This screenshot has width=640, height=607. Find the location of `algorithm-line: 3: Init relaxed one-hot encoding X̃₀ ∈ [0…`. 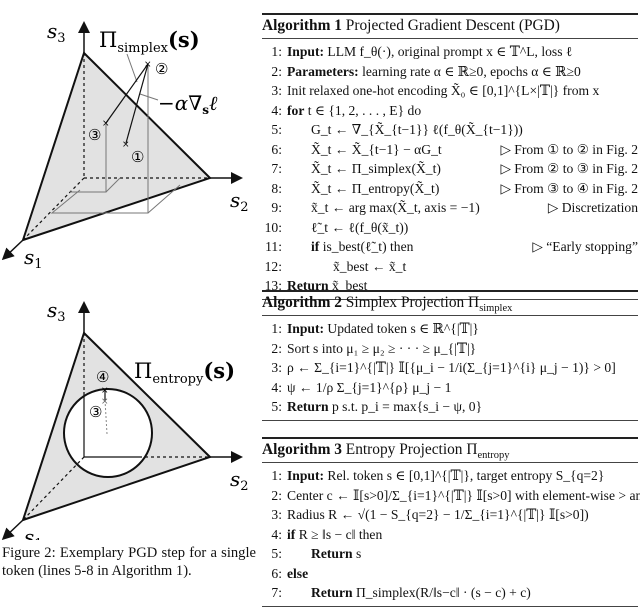

algorithm-line: 3: Init relaxed one-hot encoding X̃₀ ∈ [0… is located at coordinates (450, 91).